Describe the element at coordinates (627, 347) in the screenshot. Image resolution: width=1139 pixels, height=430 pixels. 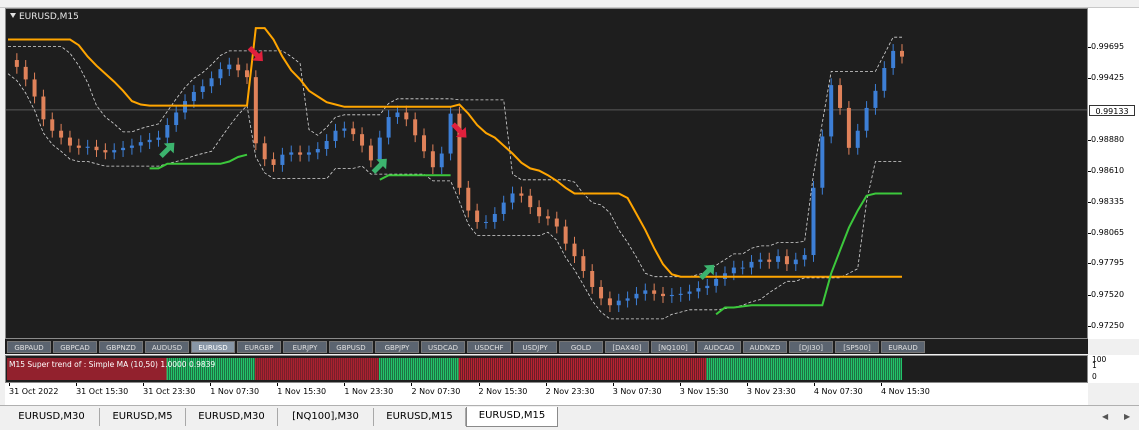
I see `symbol-button-dax40: [DAX40]` at that location.